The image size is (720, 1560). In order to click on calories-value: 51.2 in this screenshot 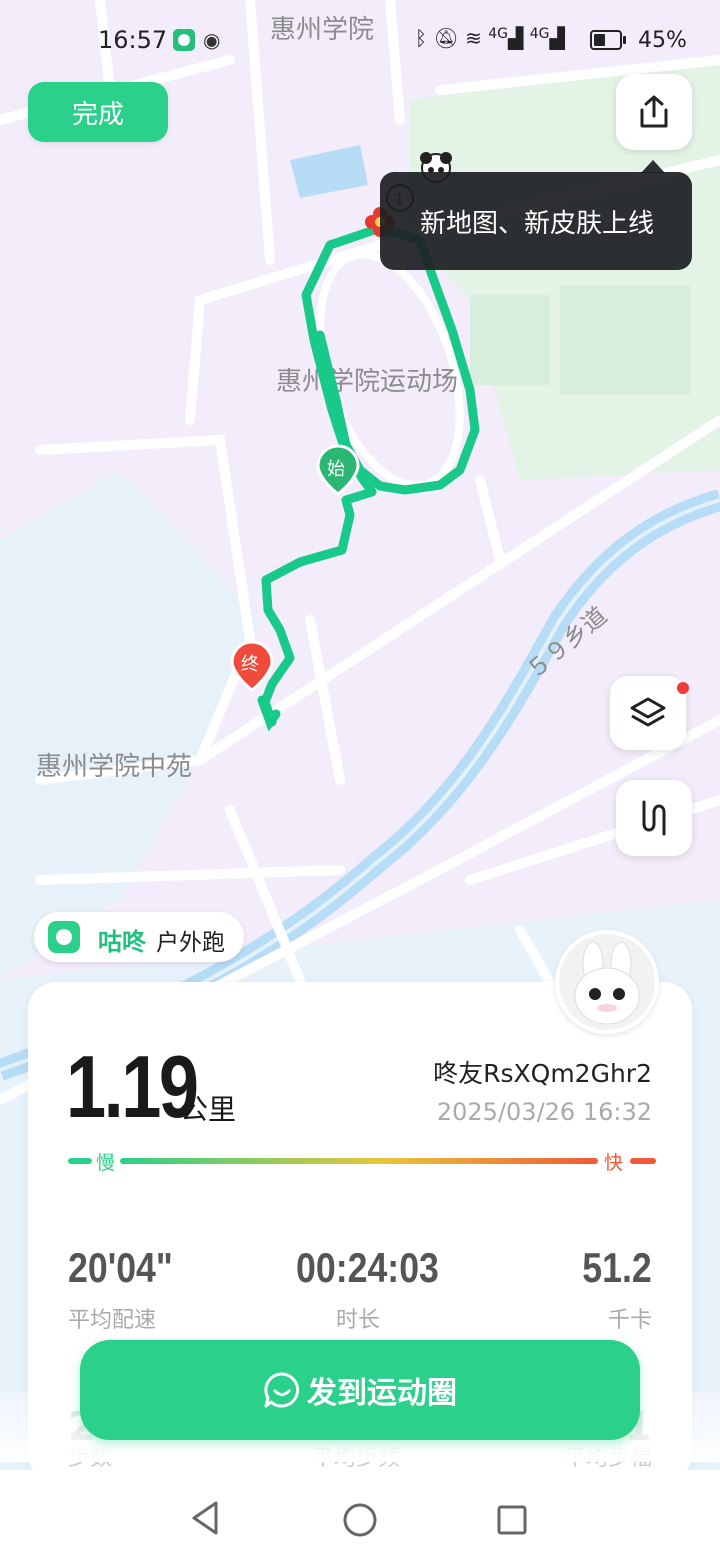, I will do `click(617, 1267)`.